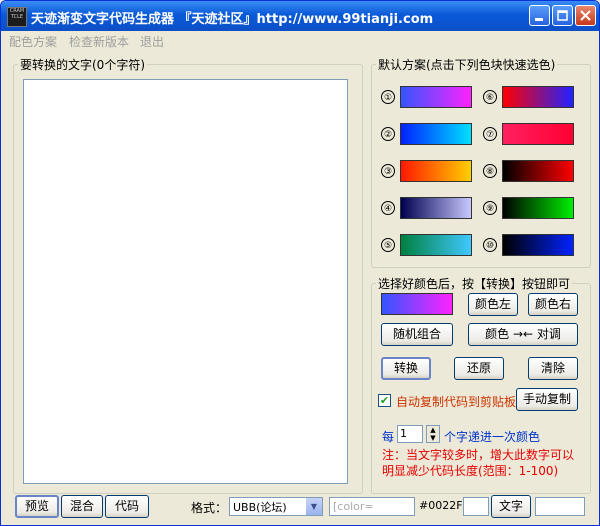 The height and width of the screenshot is (526, 600). Describe the element at coordinates (490, 97) in the screenshot. I see `scheme-number-6: ⑥` at that location.